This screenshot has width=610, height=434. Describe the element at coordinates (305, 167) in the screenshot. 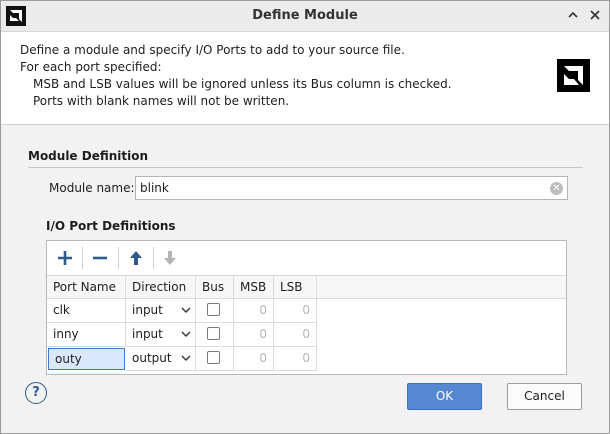

I see `section-divider` at that location.